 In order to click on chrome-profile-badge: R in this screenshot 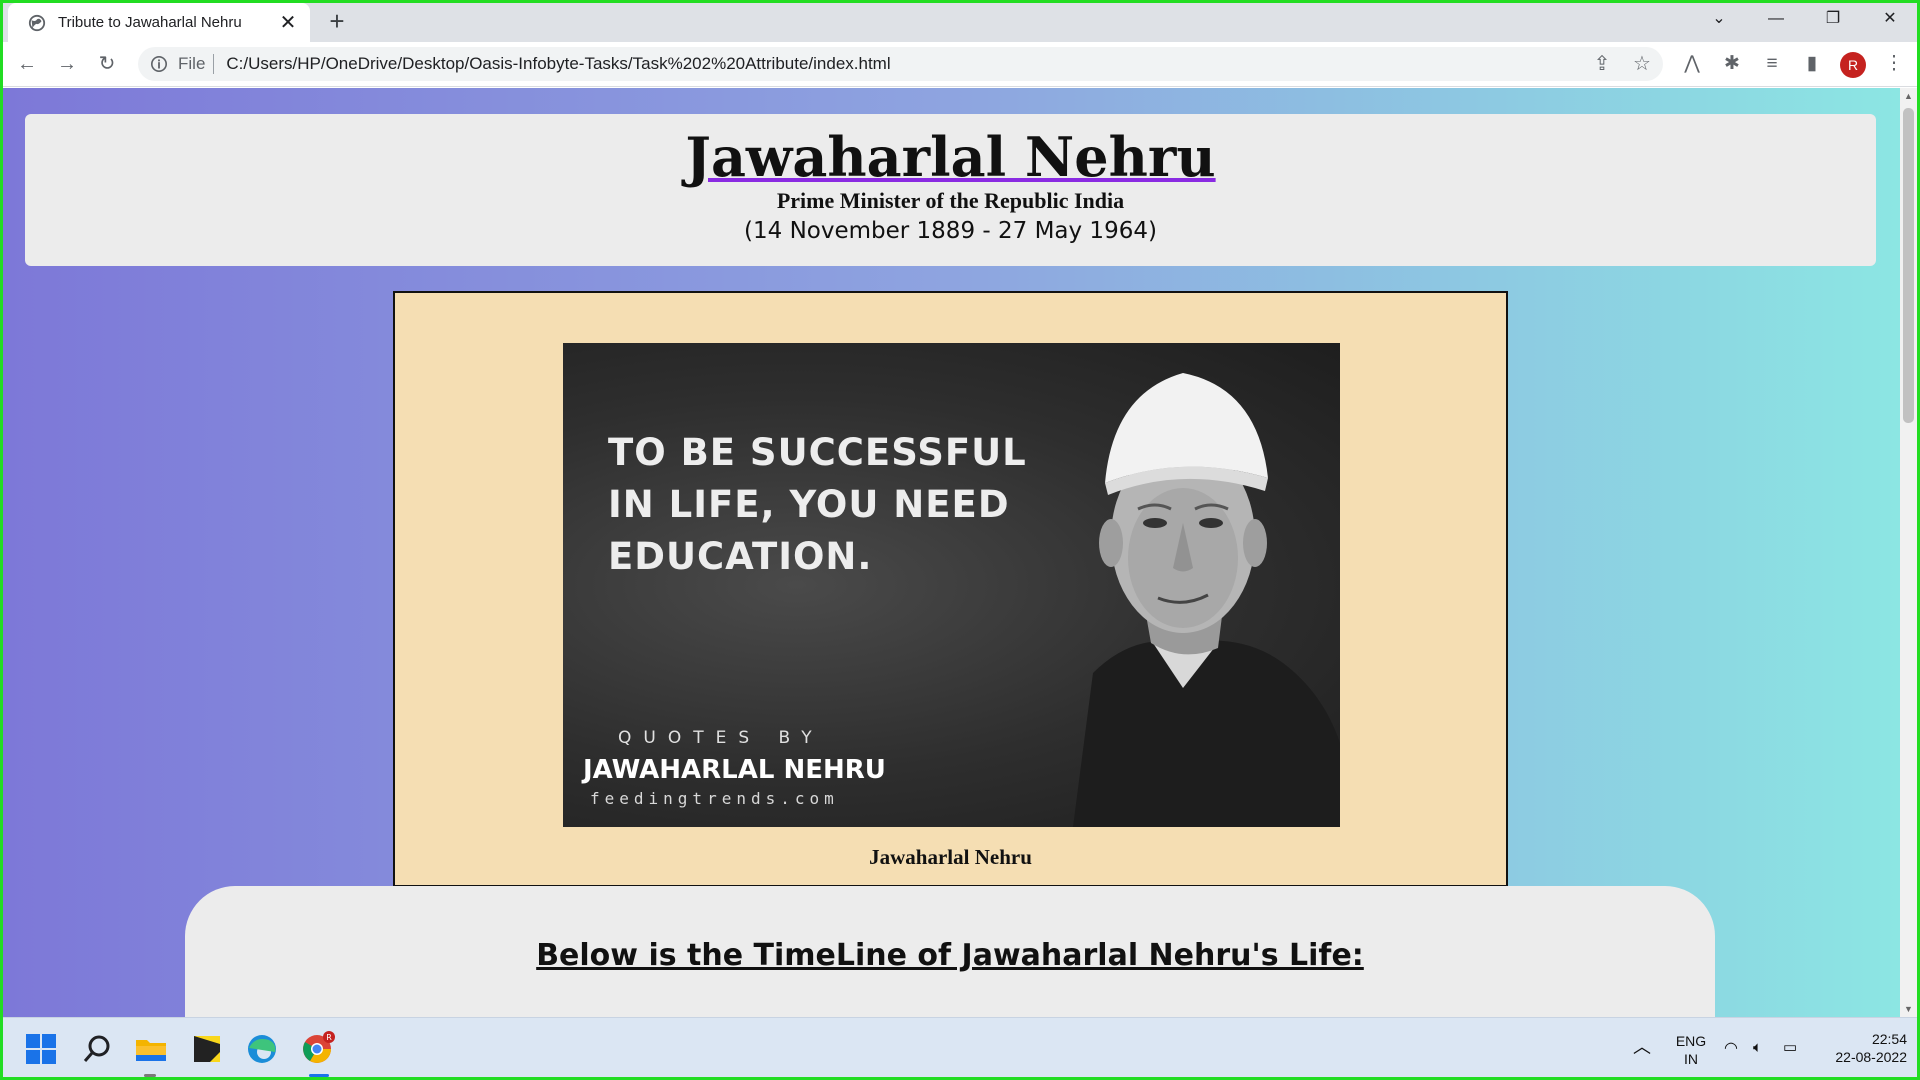, I will do `click(329, 1037)`.